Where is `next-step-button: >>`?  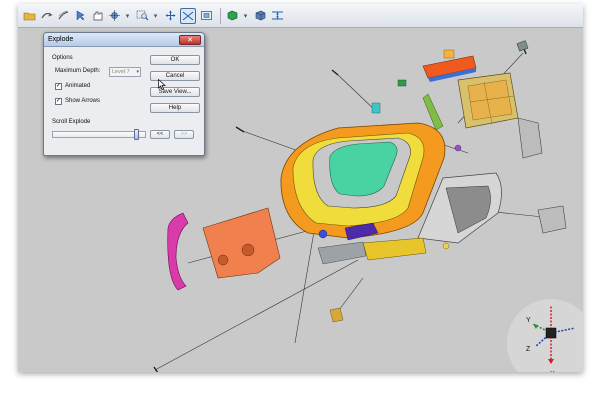 next-step-button: >> is located at coordinates (184, 134).